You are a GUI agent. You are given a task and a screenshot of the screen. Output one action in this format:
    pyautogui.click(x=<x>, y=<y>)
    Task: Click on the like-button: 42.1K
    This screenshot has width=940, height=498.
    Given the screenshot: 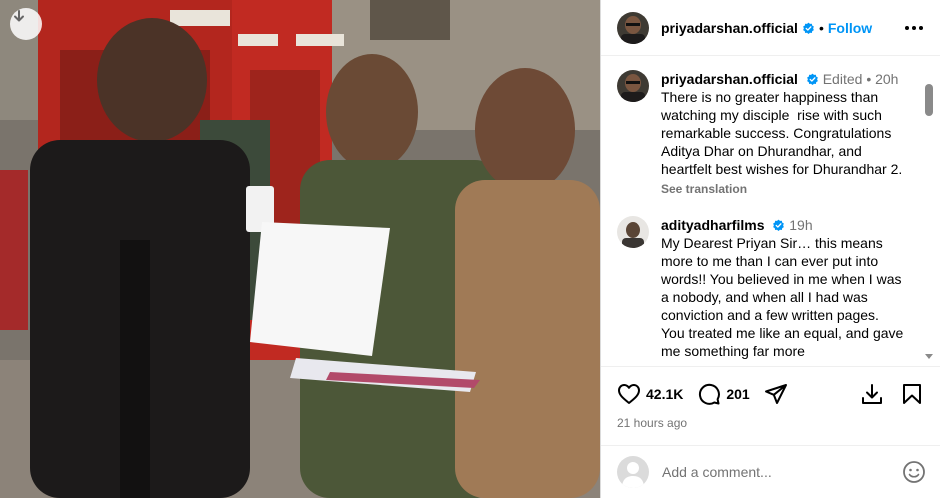 What is the action you would take?
    pyautogui.click(x=650, y=394)
    